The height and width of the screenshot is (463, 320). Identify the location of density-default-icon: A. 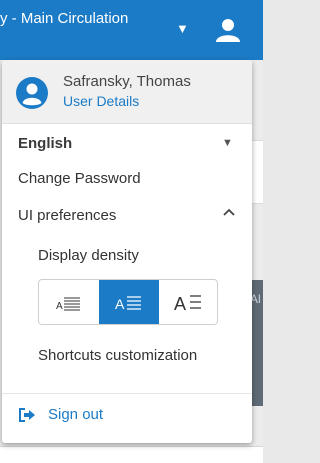
(128, 304).